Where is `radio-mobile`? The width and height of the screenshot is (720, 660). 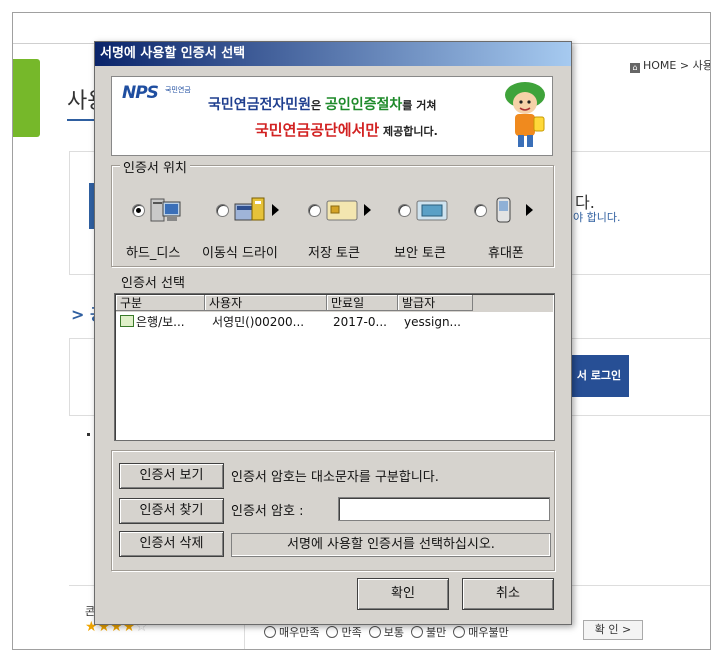
radio-mobile is located at coordinates (480, 210).